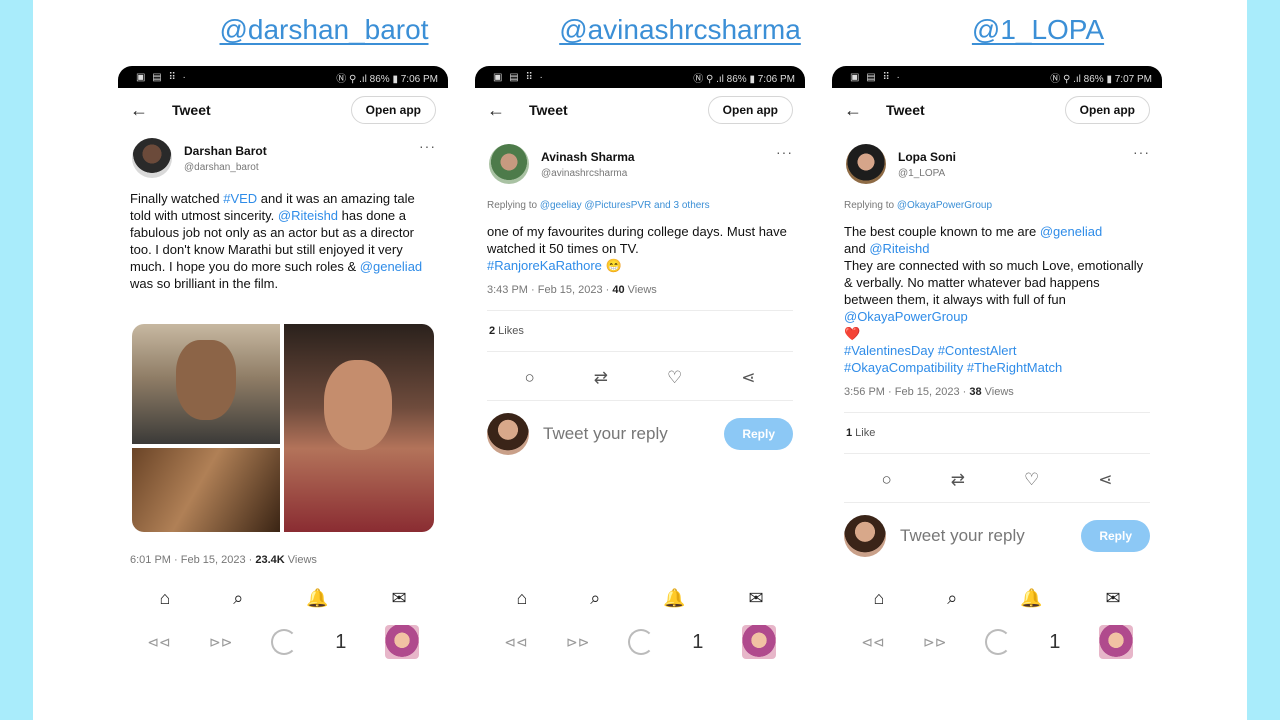  I want to click on tweet-meta: 6:01 PM · Feb 15, 2023 · 23.4K Views, so click(223, 555).